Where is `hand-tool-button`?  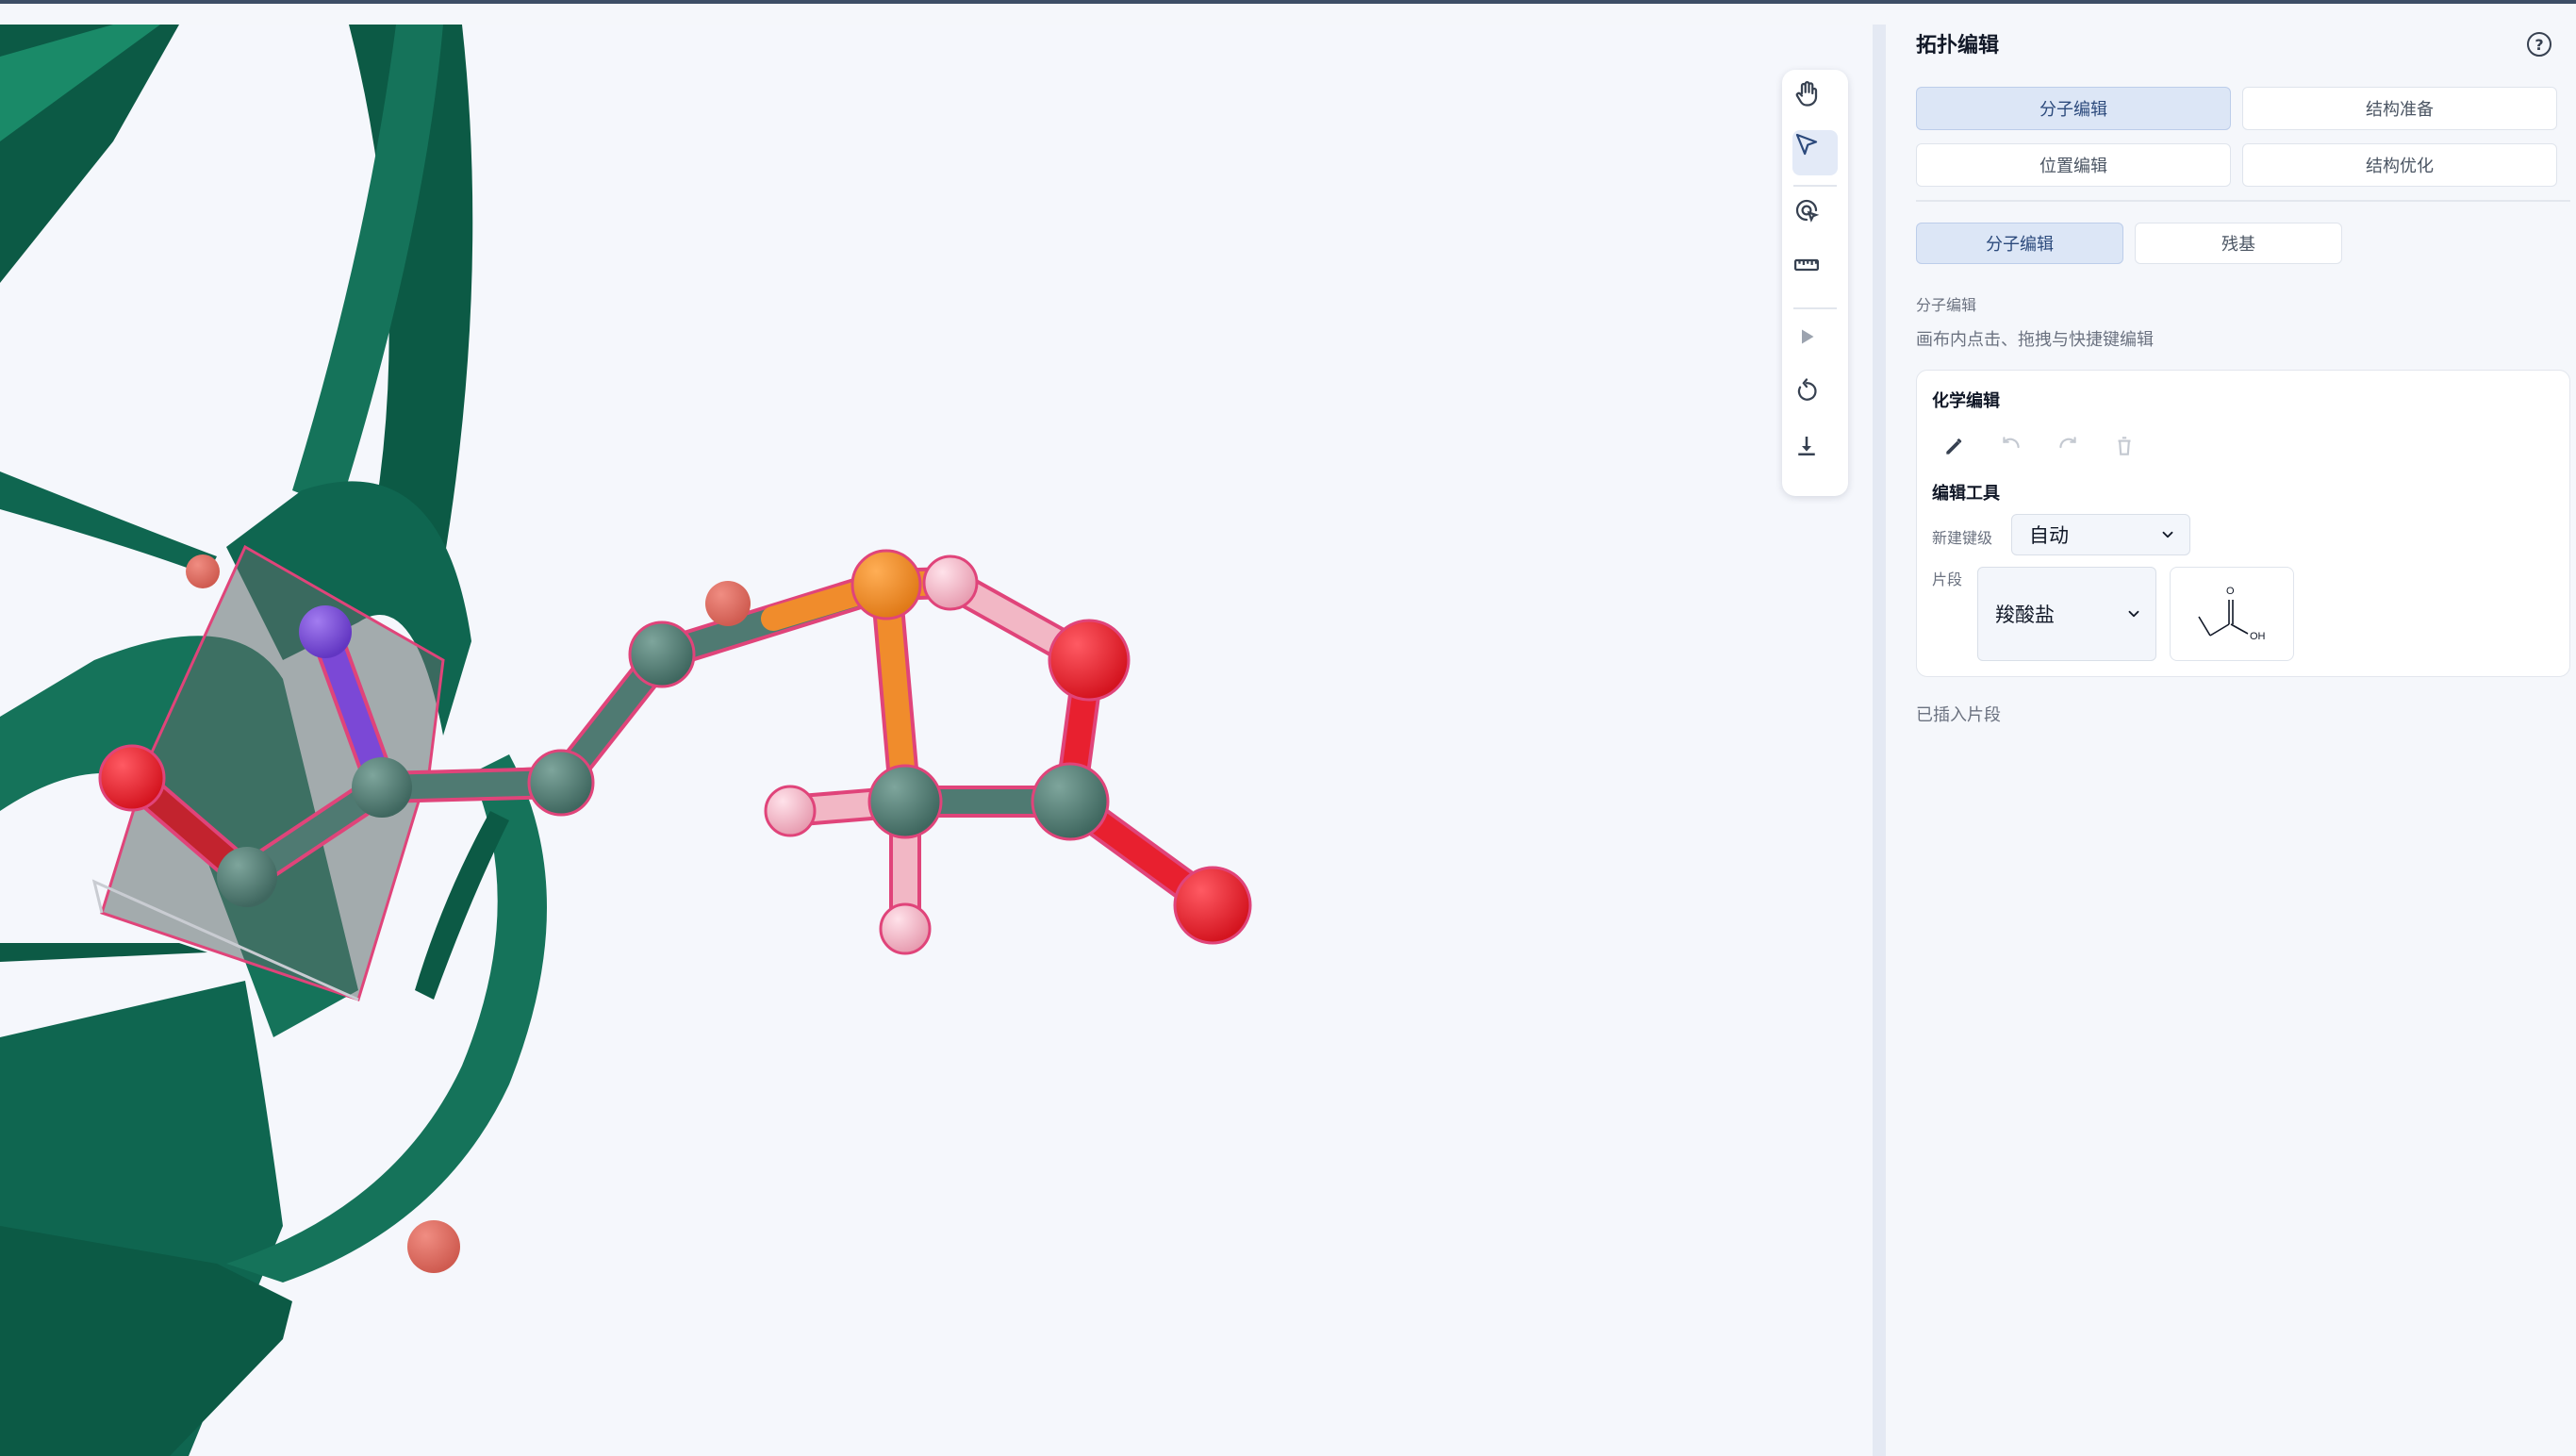 hand-tool-button is located at coordinates (1815, 101).